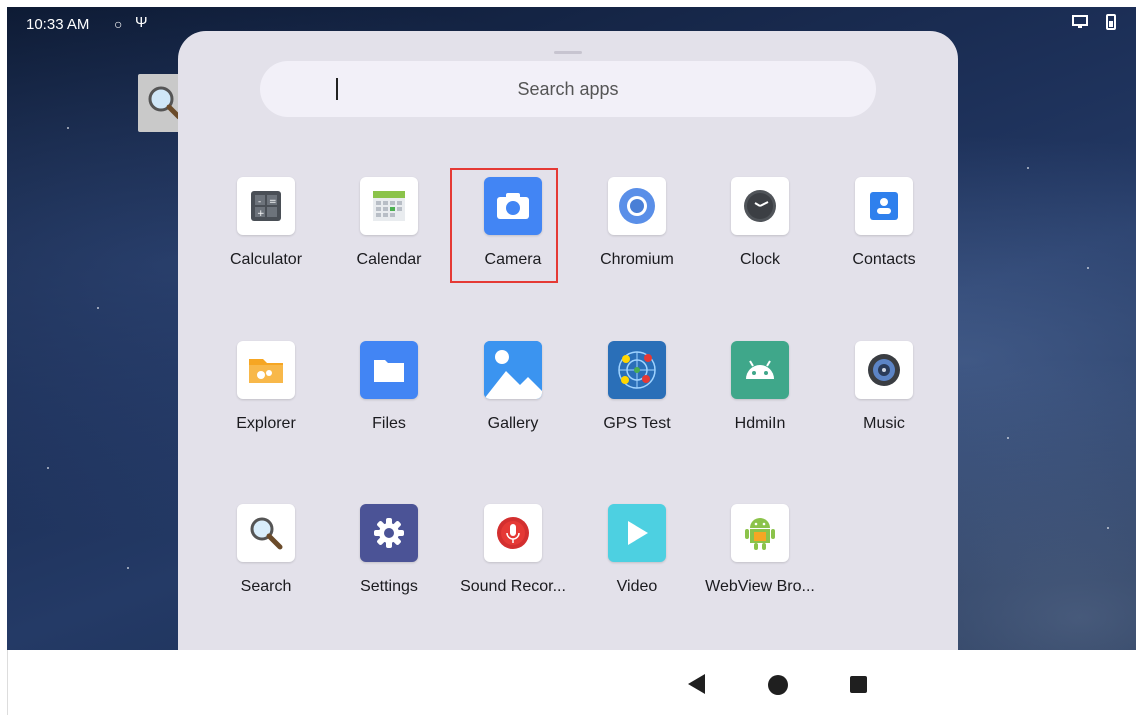 This screenshot has width=1136, height=715. What do you see at coordinates (266, 206) in the screenshot?
I see `calculator-icon: - = +` at bounding box center [266, 206].